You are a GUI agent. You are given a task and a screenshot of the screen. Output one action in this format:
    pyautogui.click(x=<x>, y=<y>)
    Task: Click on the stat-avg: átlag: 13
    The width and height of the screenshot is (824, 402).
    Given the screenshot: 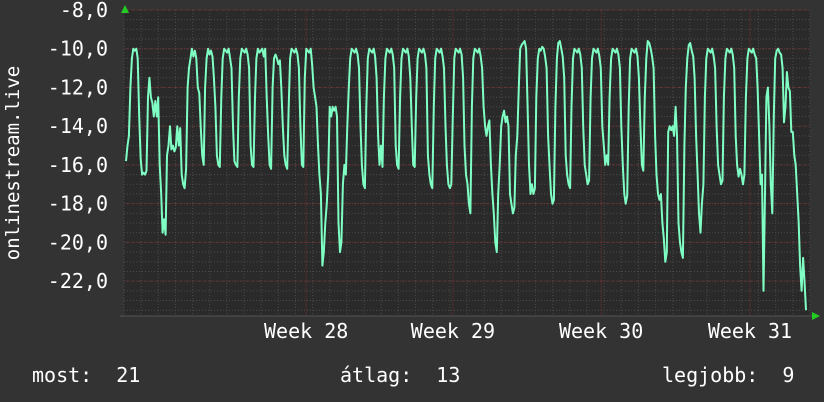 What is the action you would take?
    pyautogui.click(x=400, y=375)
    